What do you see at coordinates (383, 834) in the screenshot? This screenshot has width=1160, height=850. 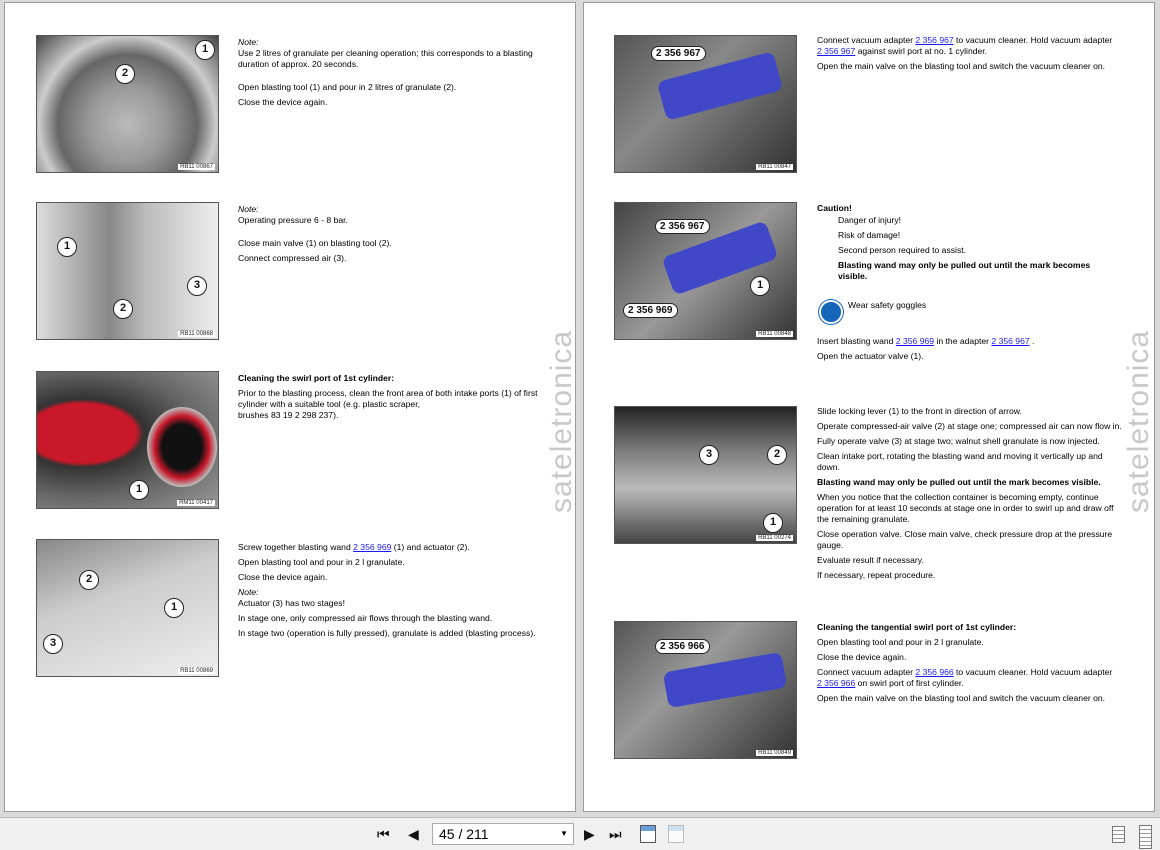 I see `first-page-button: ⏮` at bounding box center [383, 834].